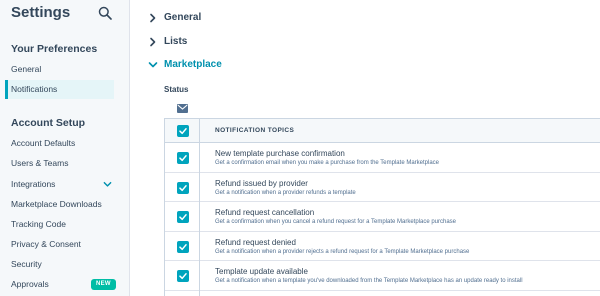 Image resolution: width=600 pixels, height=296 pixels. Describe the element at coordinates (41, 12) in the screenshot. I see `sidebar-title: Settings` at that location.